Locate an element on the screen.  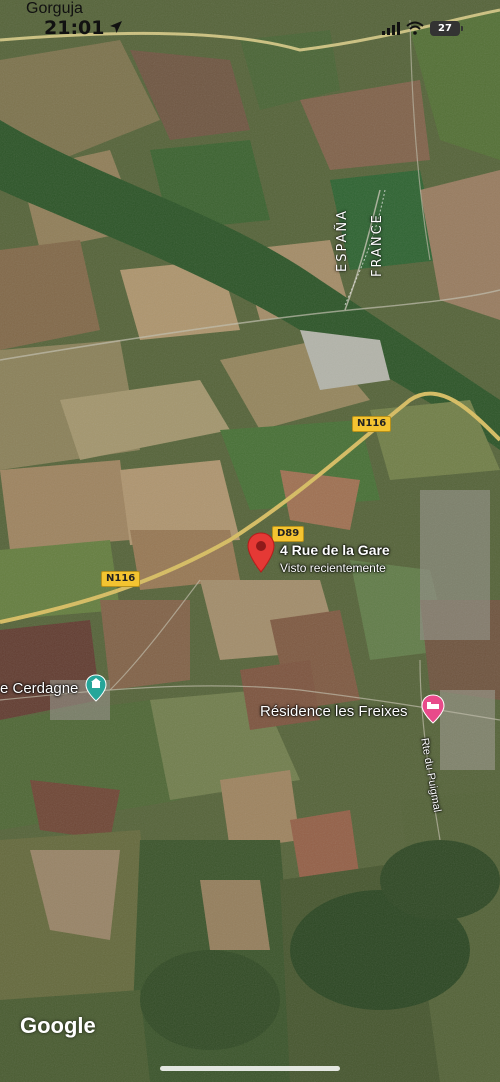
battery-level: 27 is located at coordinates (445, 28).